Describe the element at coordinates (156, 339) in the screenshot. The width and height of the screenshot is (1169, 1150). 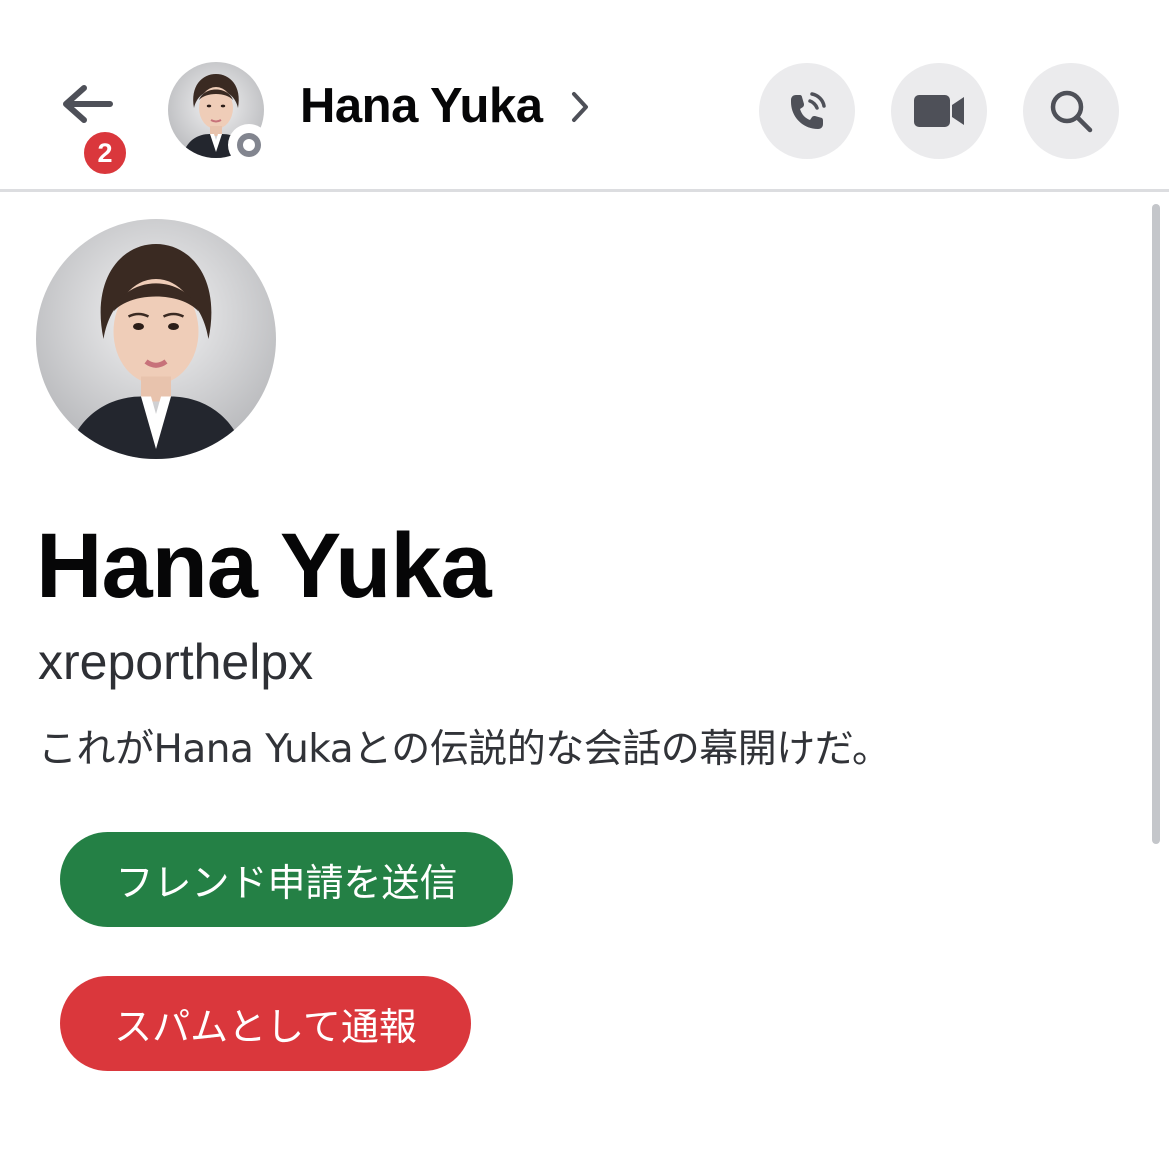
I see `profile-avatar` at that location.